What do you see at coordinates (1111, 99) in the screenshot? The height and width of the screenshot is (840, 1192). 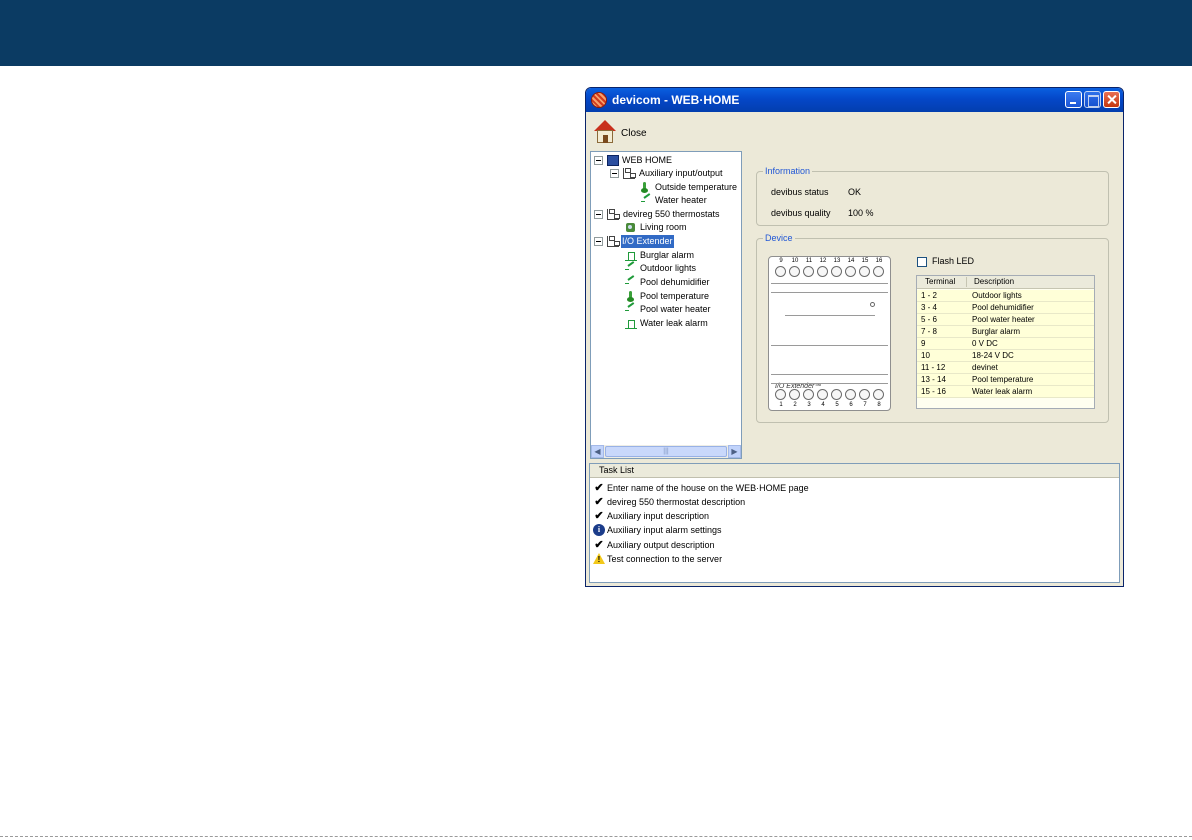 I see `close-window-button` at bounding box center [1111, 99].